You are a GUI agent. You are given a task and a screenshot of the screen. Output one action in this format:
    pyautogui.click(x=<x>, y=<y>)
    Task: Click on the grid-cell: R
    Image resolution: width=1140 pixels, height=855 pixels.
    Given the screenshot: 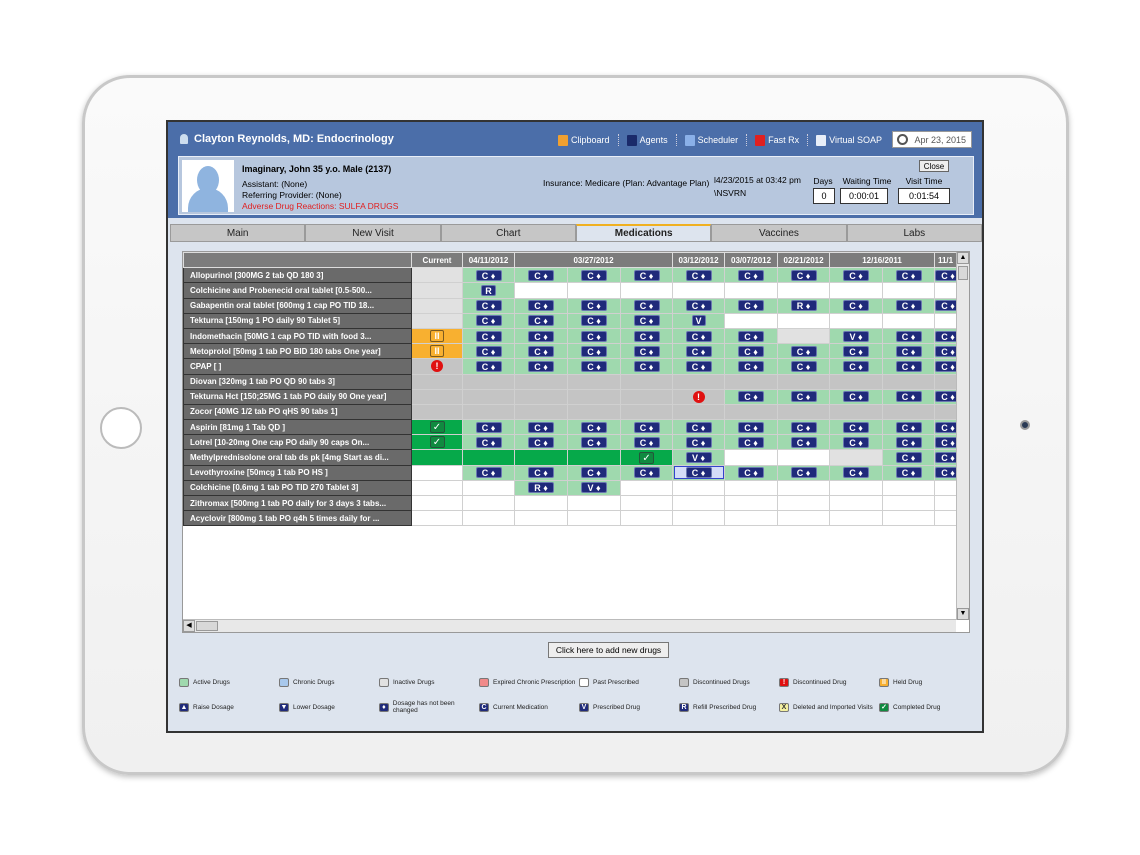 What is the action you would take?
    pyautogui.click(x=488, y=290)
    